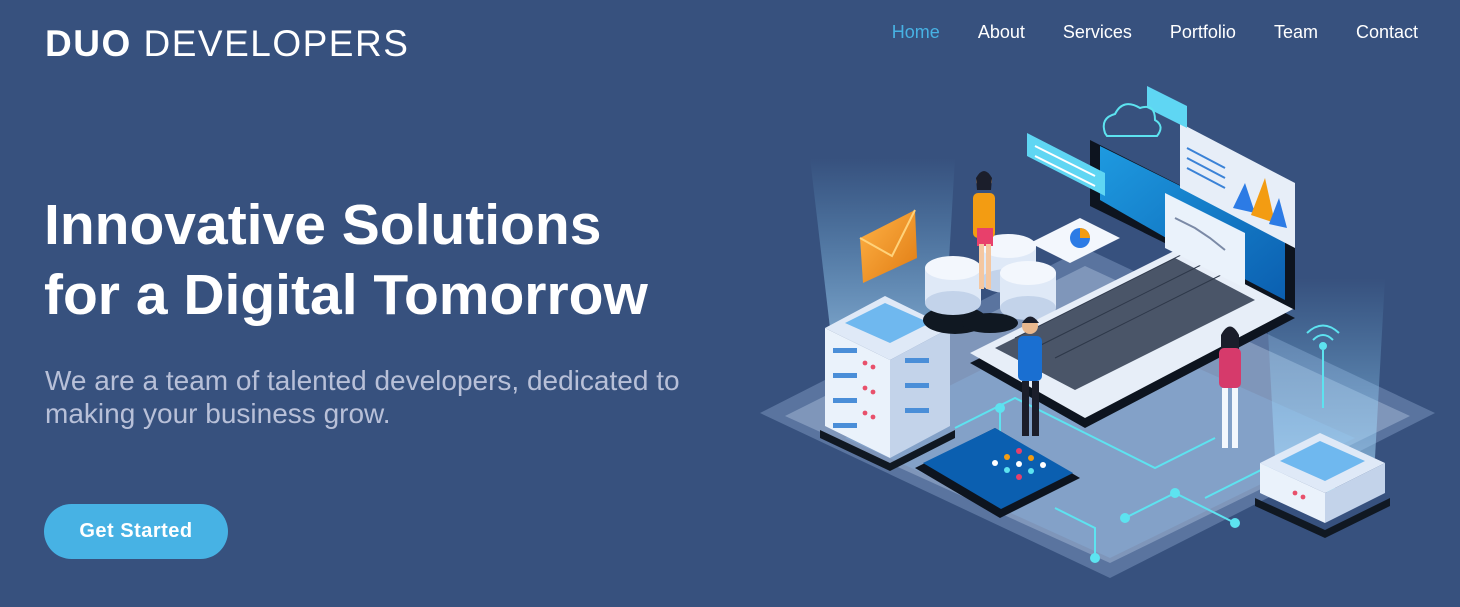 This screenshot has height=607, width=1460. I want to click on nav-about: About, so click(1001, 32).